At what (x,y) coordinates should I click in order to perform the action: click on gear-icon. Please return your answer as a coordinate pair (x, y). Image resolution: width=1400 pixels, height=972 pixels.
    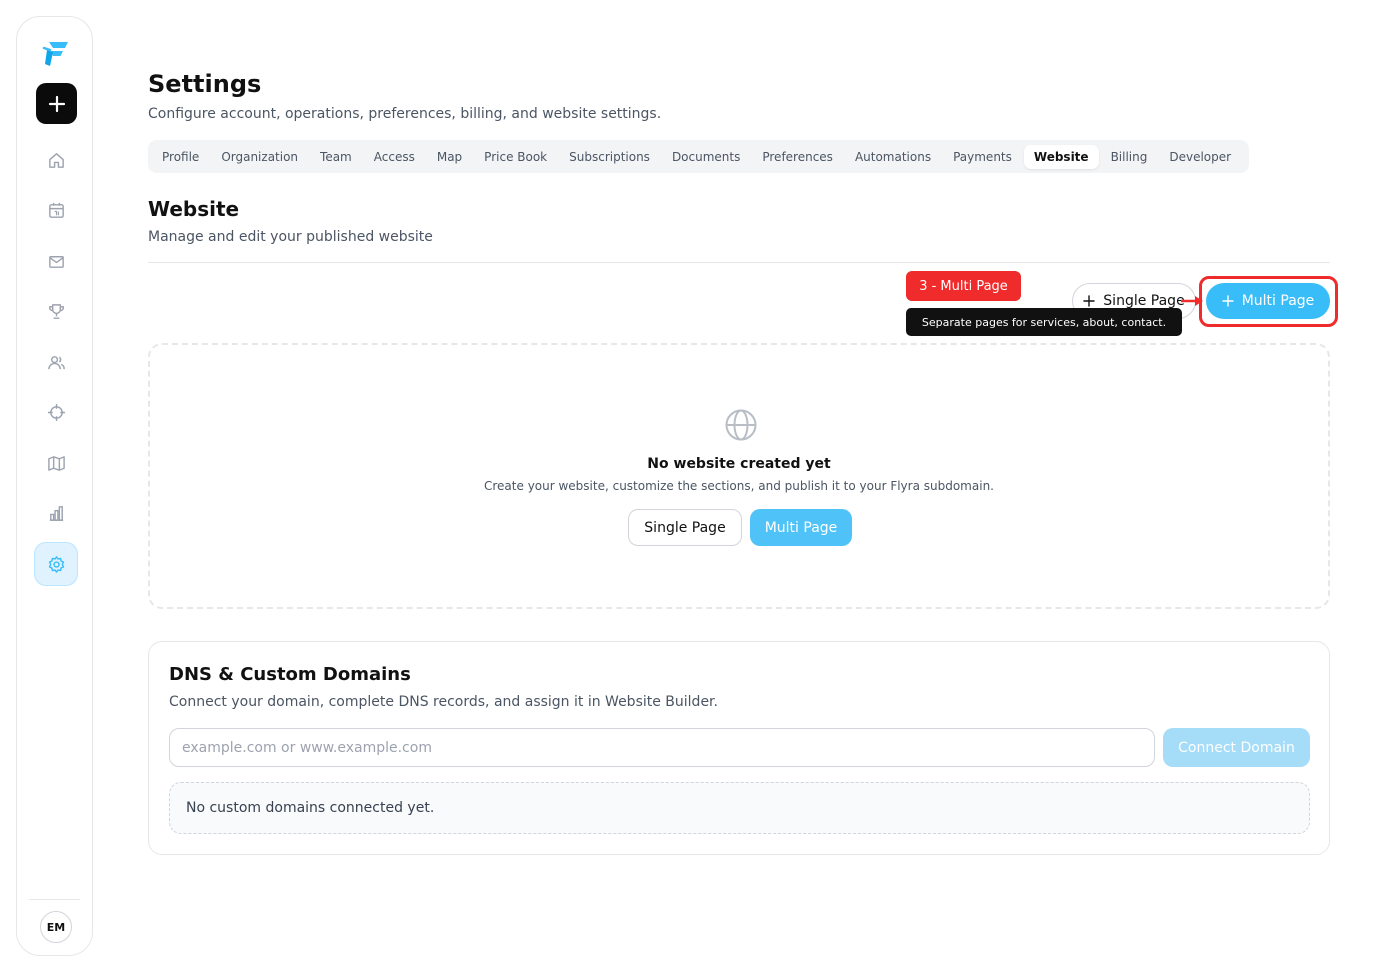
    Looking at the image, I should click on (56, 564).